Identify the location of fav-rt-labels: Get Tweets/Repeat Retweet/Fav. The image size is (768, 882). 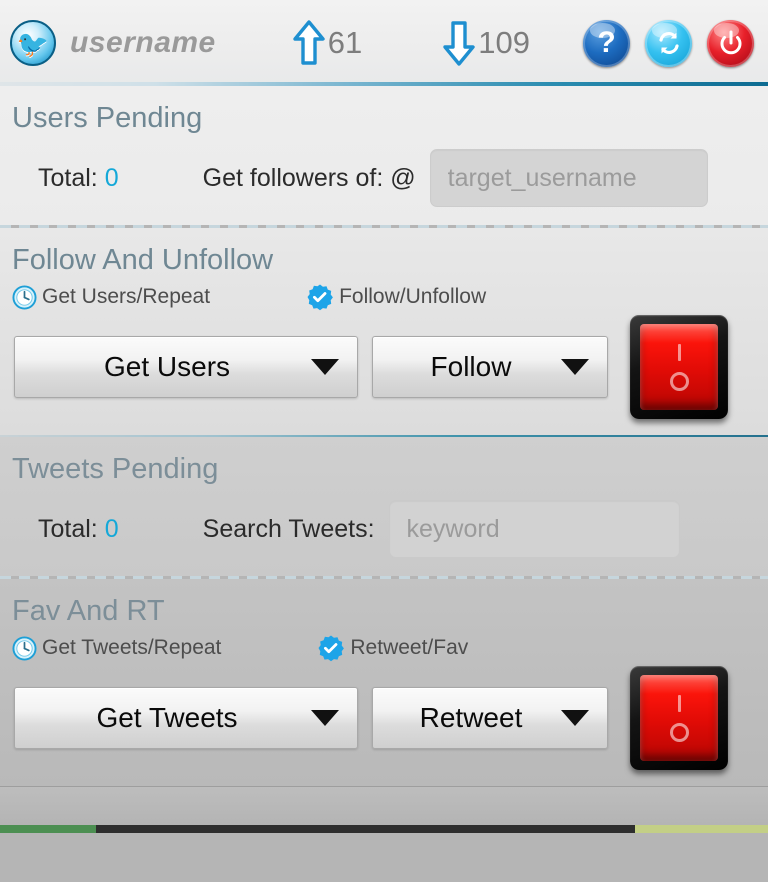
(384, 647).